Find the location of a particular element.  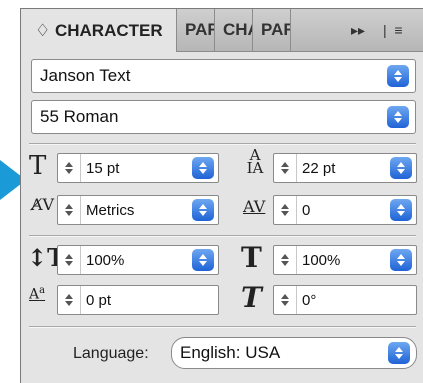

baseline-shift-field: 0 pt is located at coordinates (138, 300).